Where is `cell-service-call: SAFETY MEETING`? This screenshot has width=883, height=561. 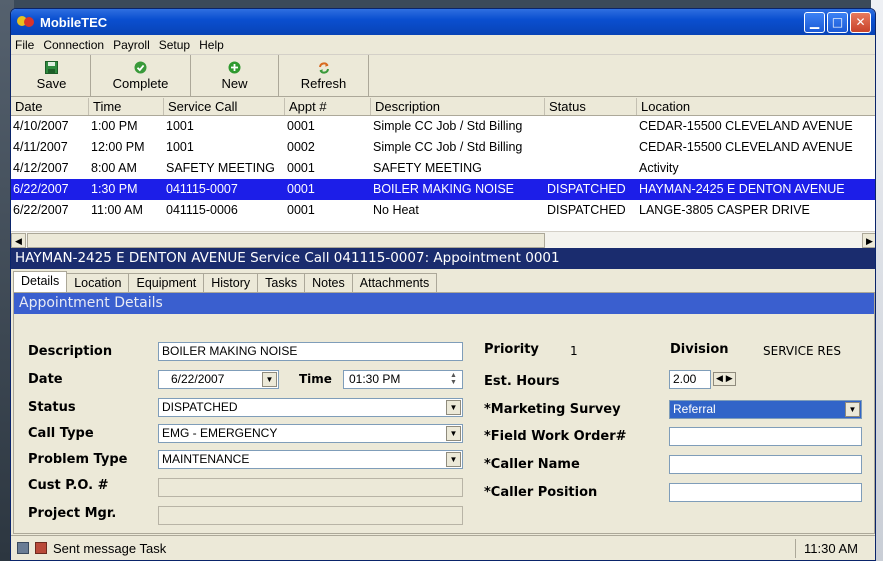 cell-service-call: SAFETY MEETING is located at coordinates (220, 168).